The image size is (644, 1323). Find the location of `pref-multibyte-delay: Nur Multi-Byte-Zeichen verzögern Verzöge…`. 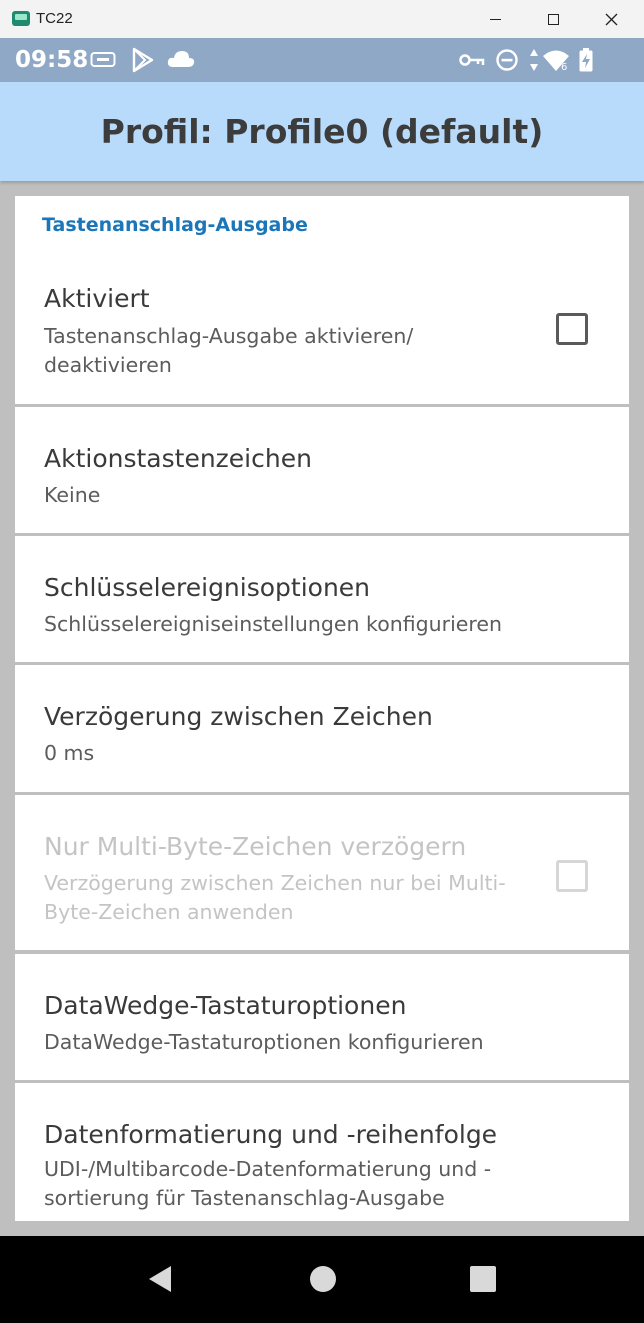

pref-multibyte-delay: Nur Multi-Byte-Zeichen verzögern Verzöge… is located at coordinates (322, 872).